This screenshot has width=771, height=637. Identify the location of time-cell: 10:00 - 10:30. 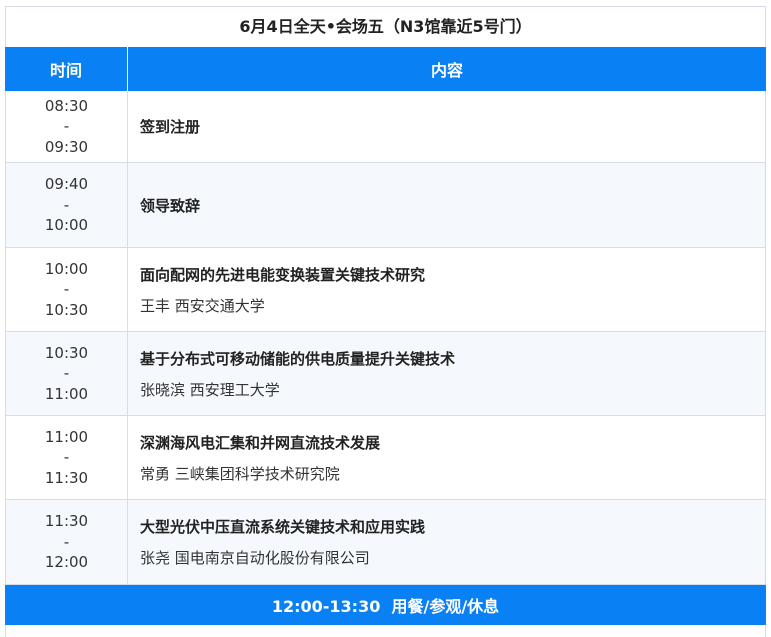
(67, 289).